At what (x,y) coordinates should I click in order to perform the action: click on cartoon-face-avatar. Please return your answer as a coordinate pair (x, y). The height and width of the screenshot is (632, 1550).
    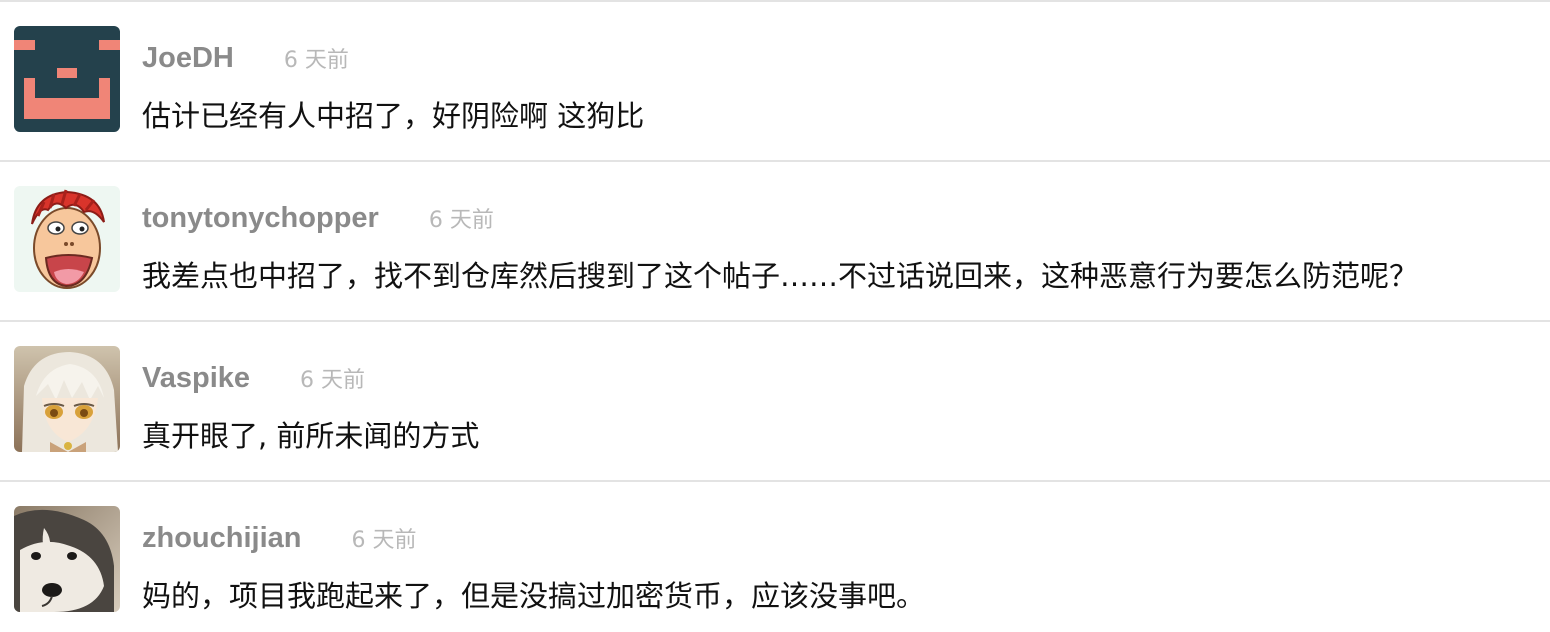
    Looking at the image, I should click on (67, 239).